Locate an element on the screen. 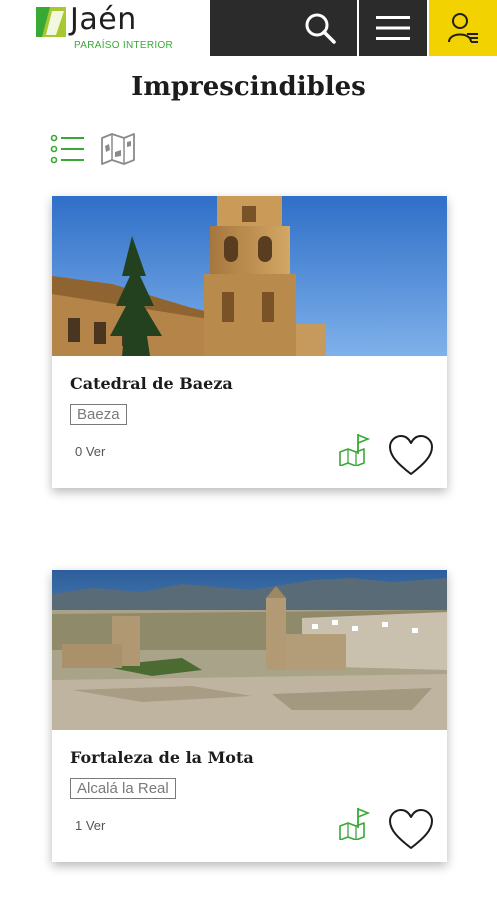 This screenshot has width=497, height=900. list-view-icon is located at coordinates (68, 149).